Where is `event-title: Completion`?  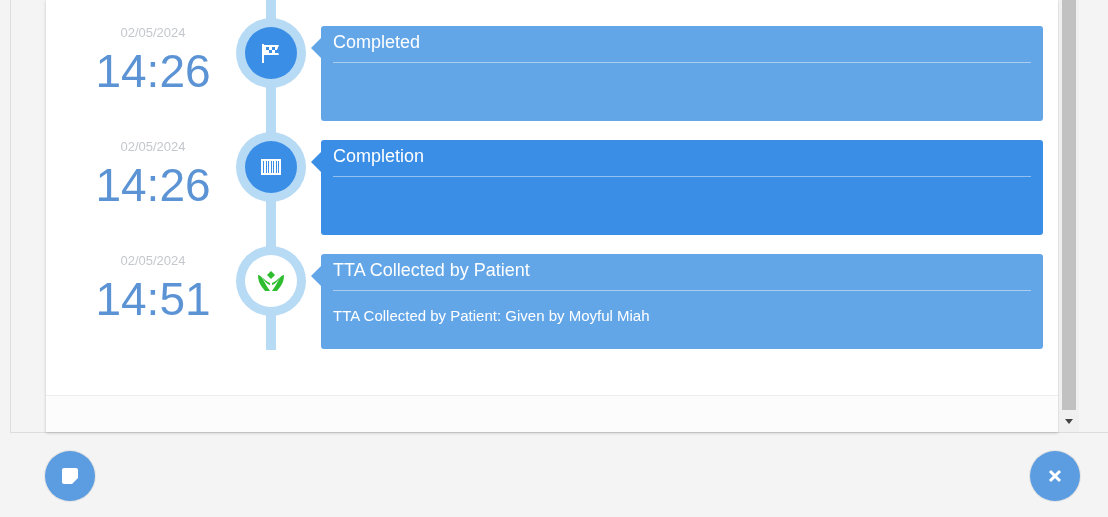 event-title: Completion is located at coordinates (379, 156).